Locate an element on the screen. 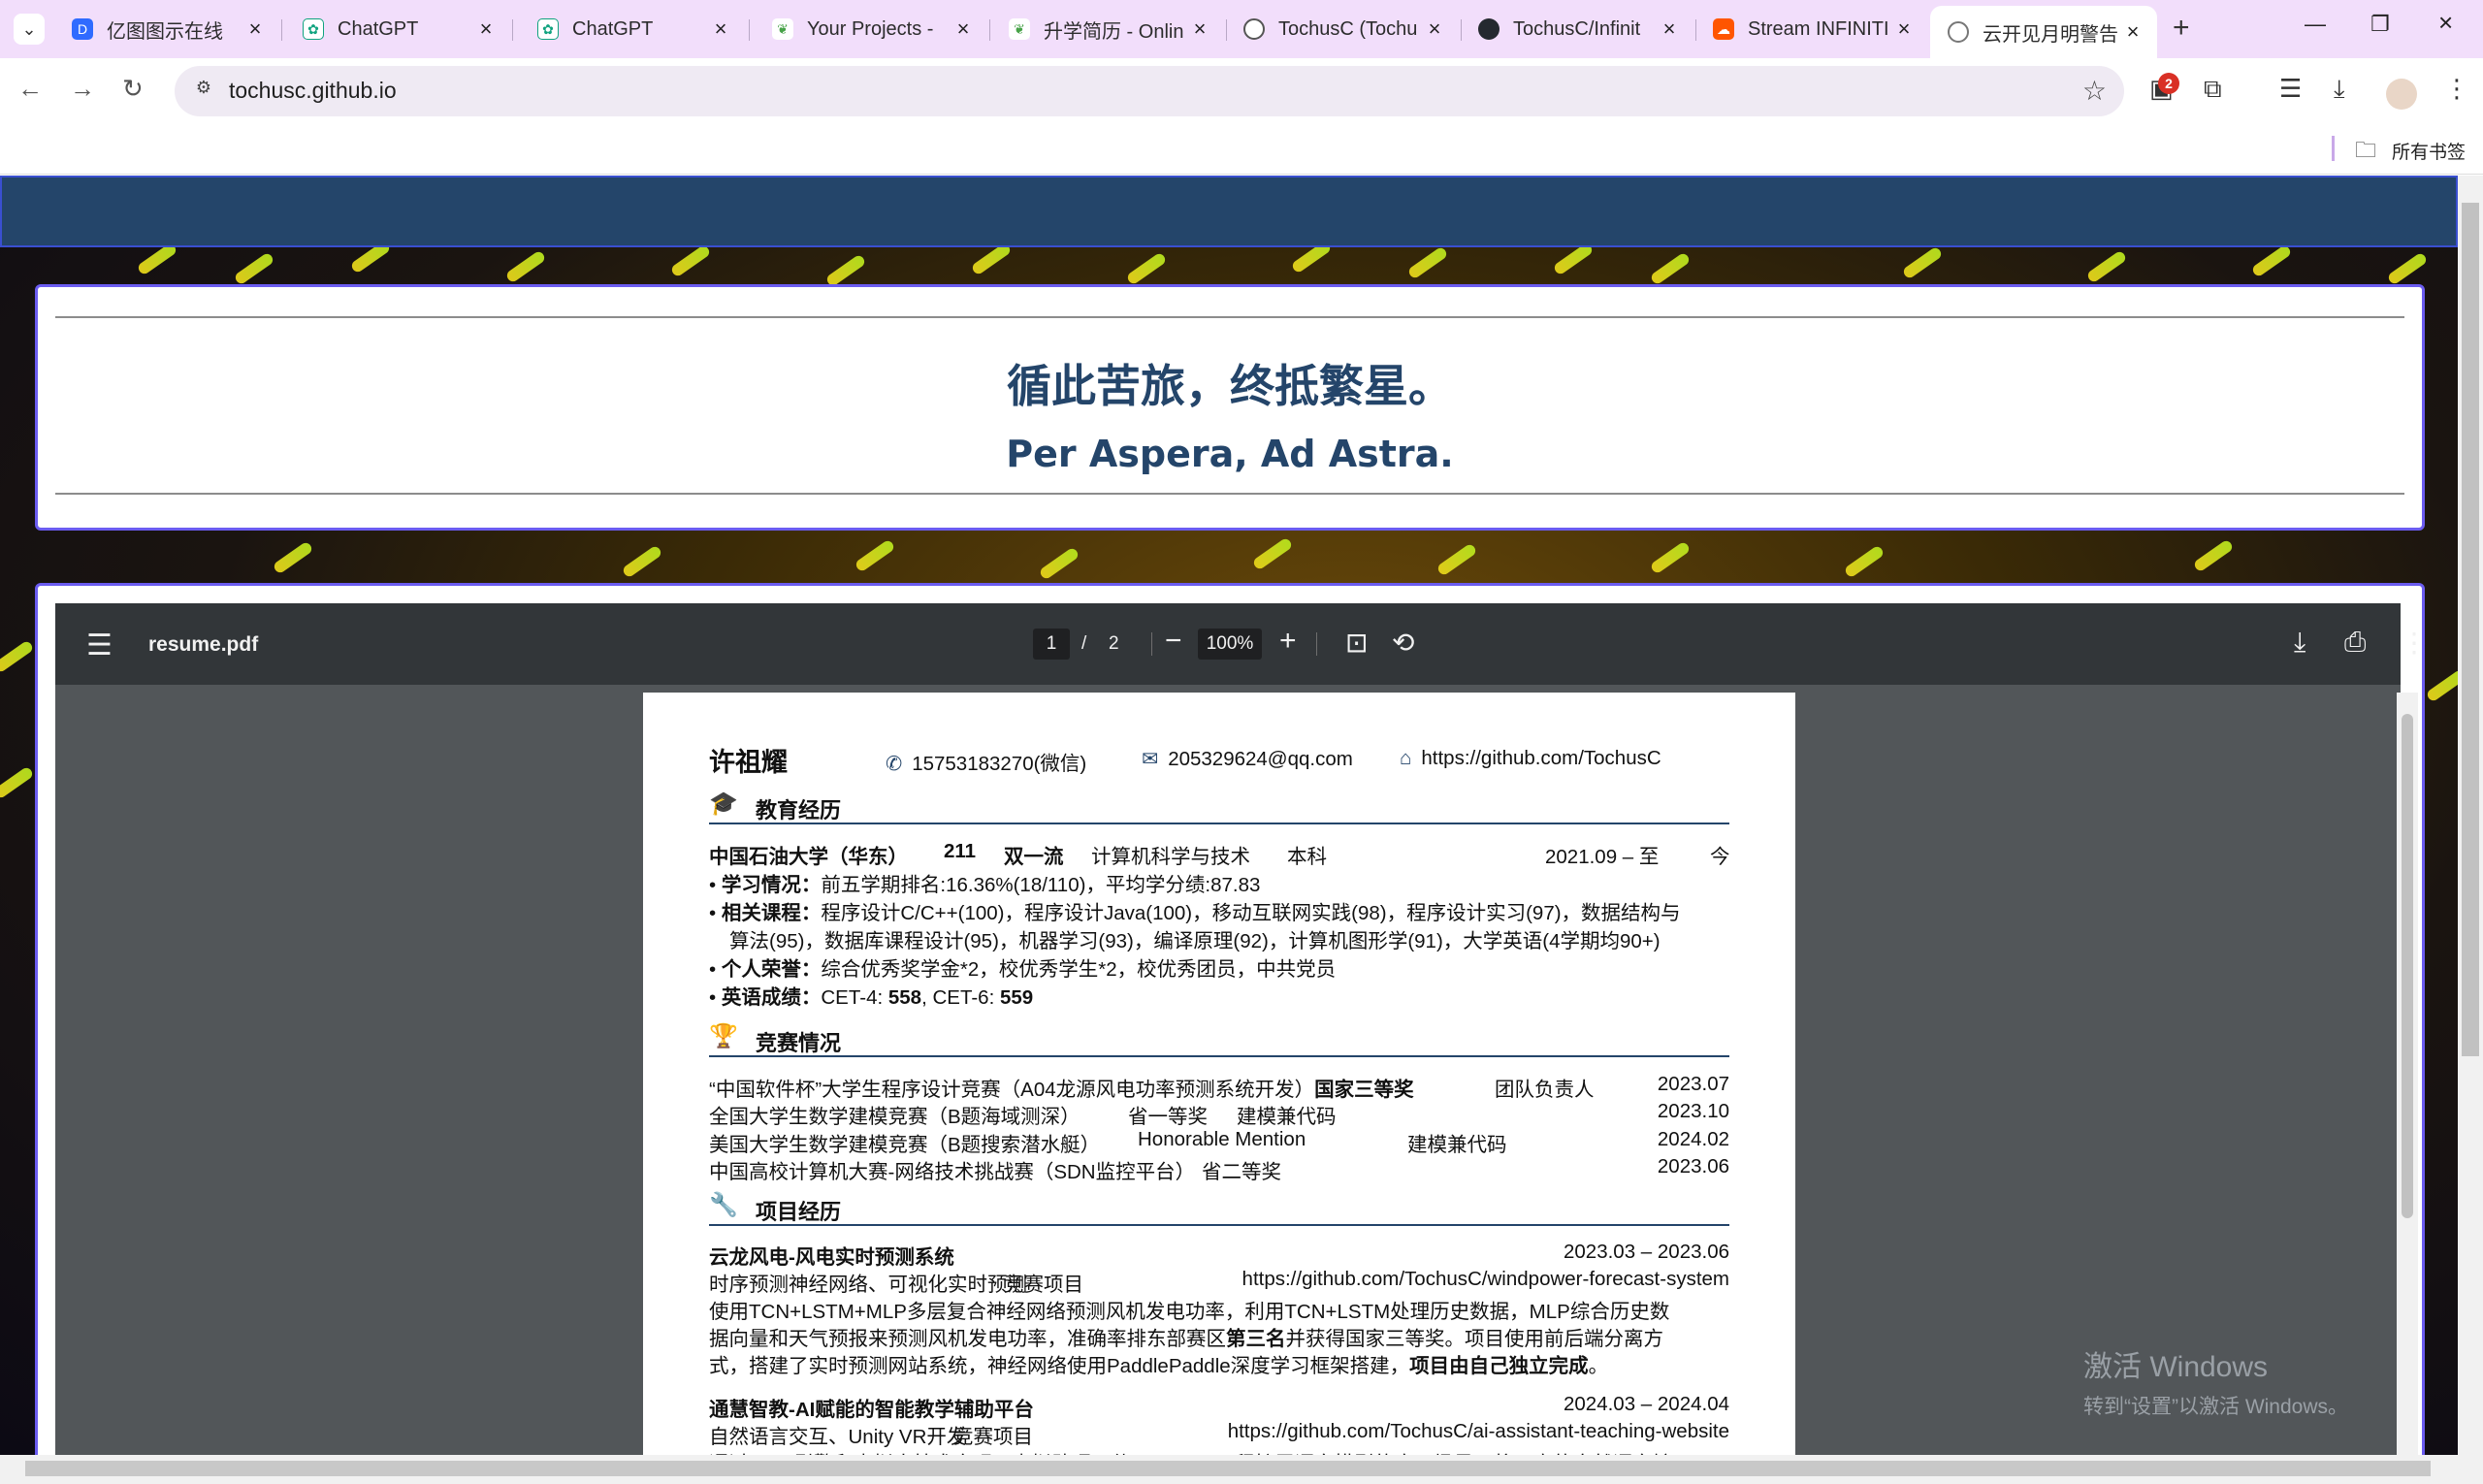 The image size is (2483, 1484). project-kind: 竞赛项目 is located at coordinates (1044, 1285).